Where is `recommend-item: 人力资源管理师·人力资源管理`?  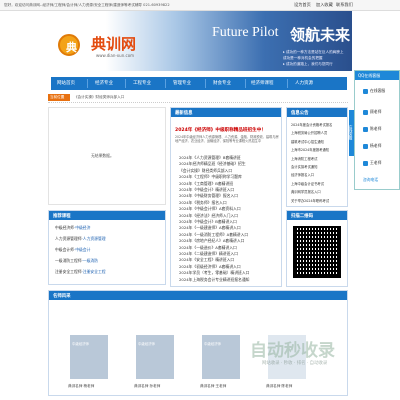
recommend-item: 人力资源管理师·人力资源管理 is located at coordinates (80, 239).